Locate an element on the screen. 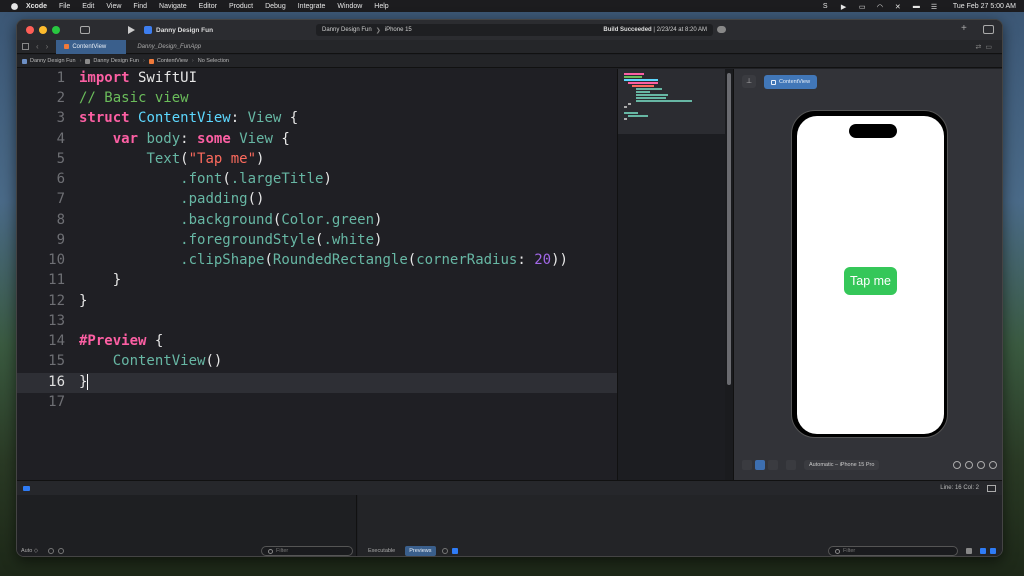 This screenshot has height=576, width=1024. close-window-button is located at coordinates (30, 30).